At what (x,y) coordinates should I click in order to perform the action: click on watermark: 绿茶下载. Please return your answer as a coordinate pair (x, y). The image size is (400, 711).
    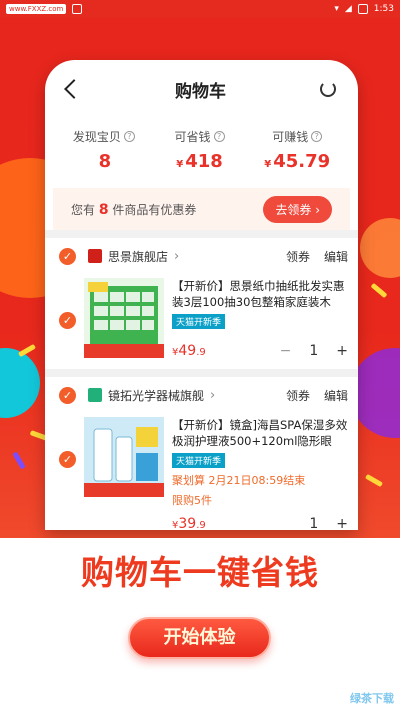
    Looking at the image, I should click on (372, 698).